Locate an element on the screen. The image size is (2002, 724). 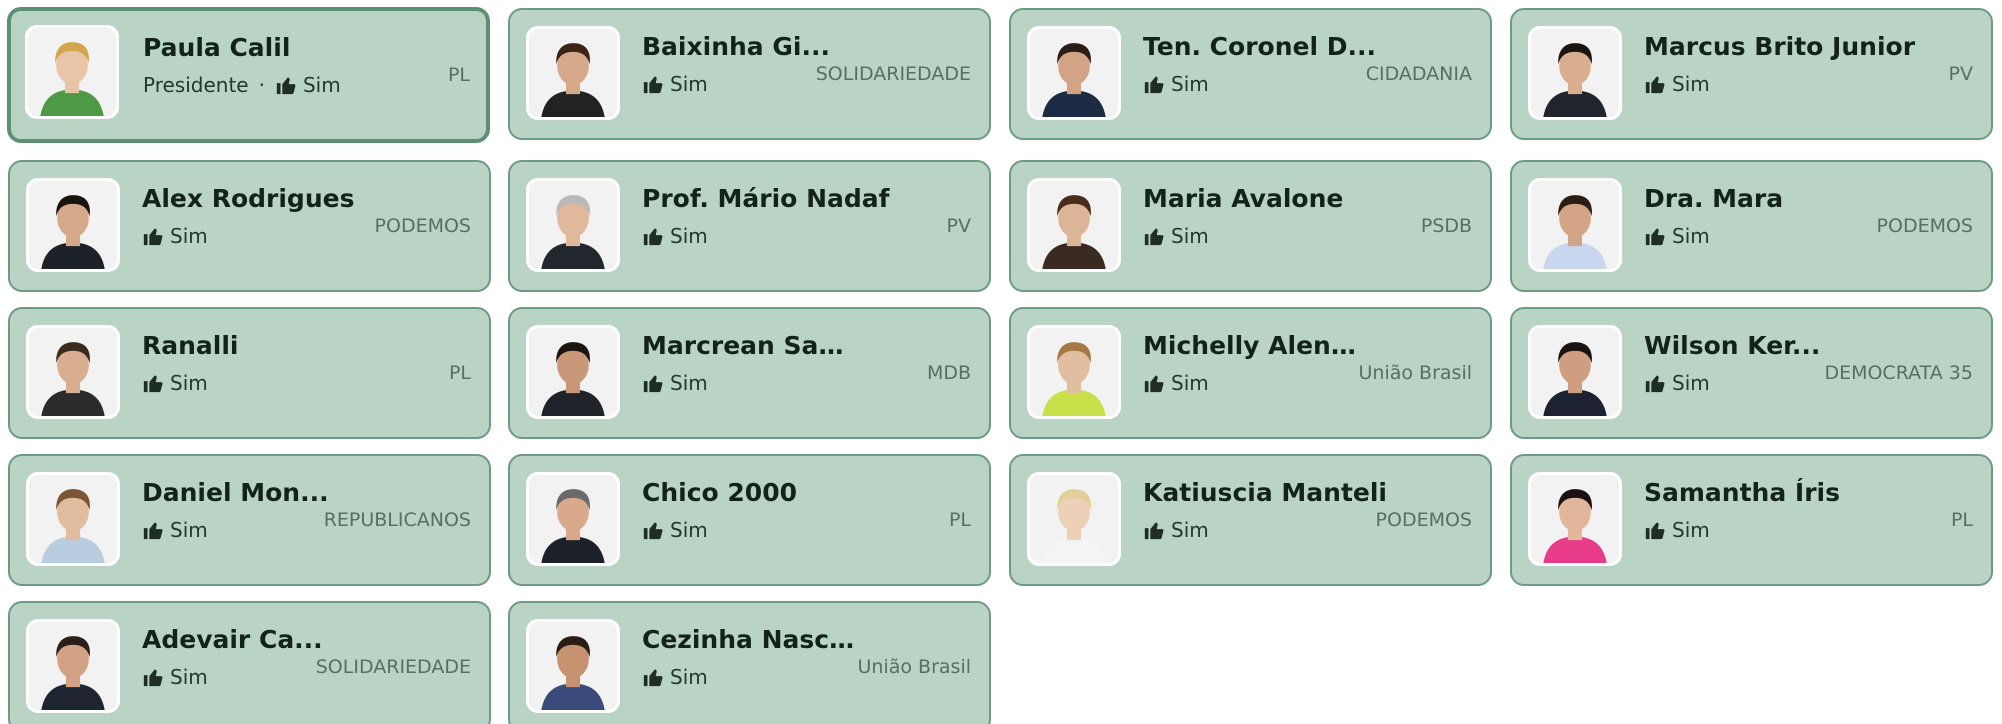
member-card: Ten. Coronel D... Sim CIDADANIA is located at coordinates (1250, 74).